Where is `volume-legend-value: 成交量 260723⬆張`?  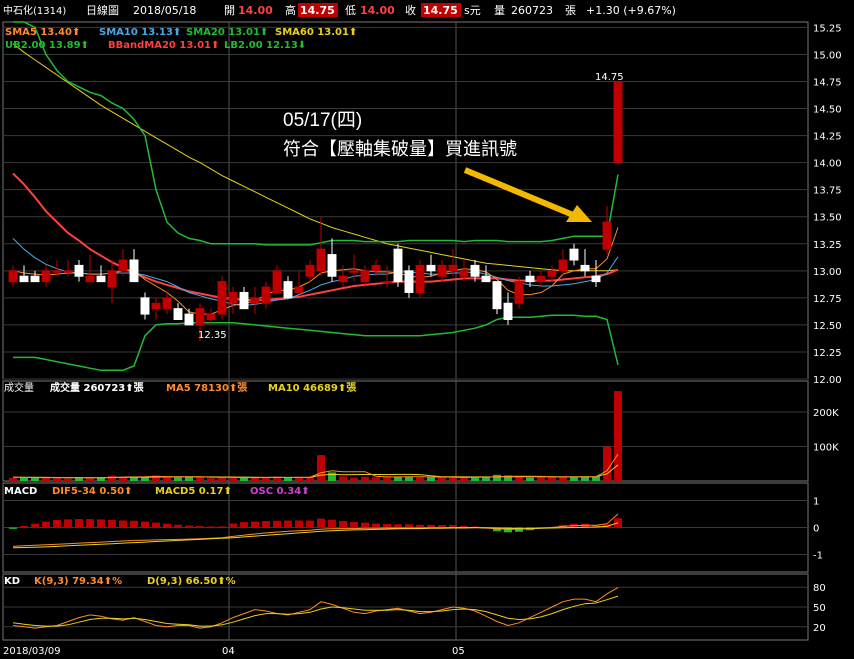
volume-legend-value: 成交量 260723⬆張 is located at coordinates (97, 387).